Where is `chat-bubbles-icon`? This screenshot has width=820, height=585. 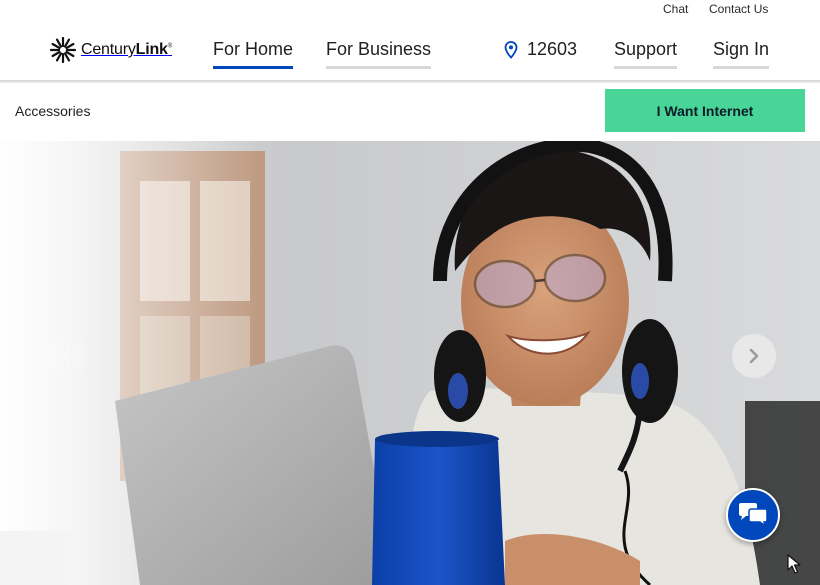
chat-bubbles-icon is located at coordinates (753, 515).